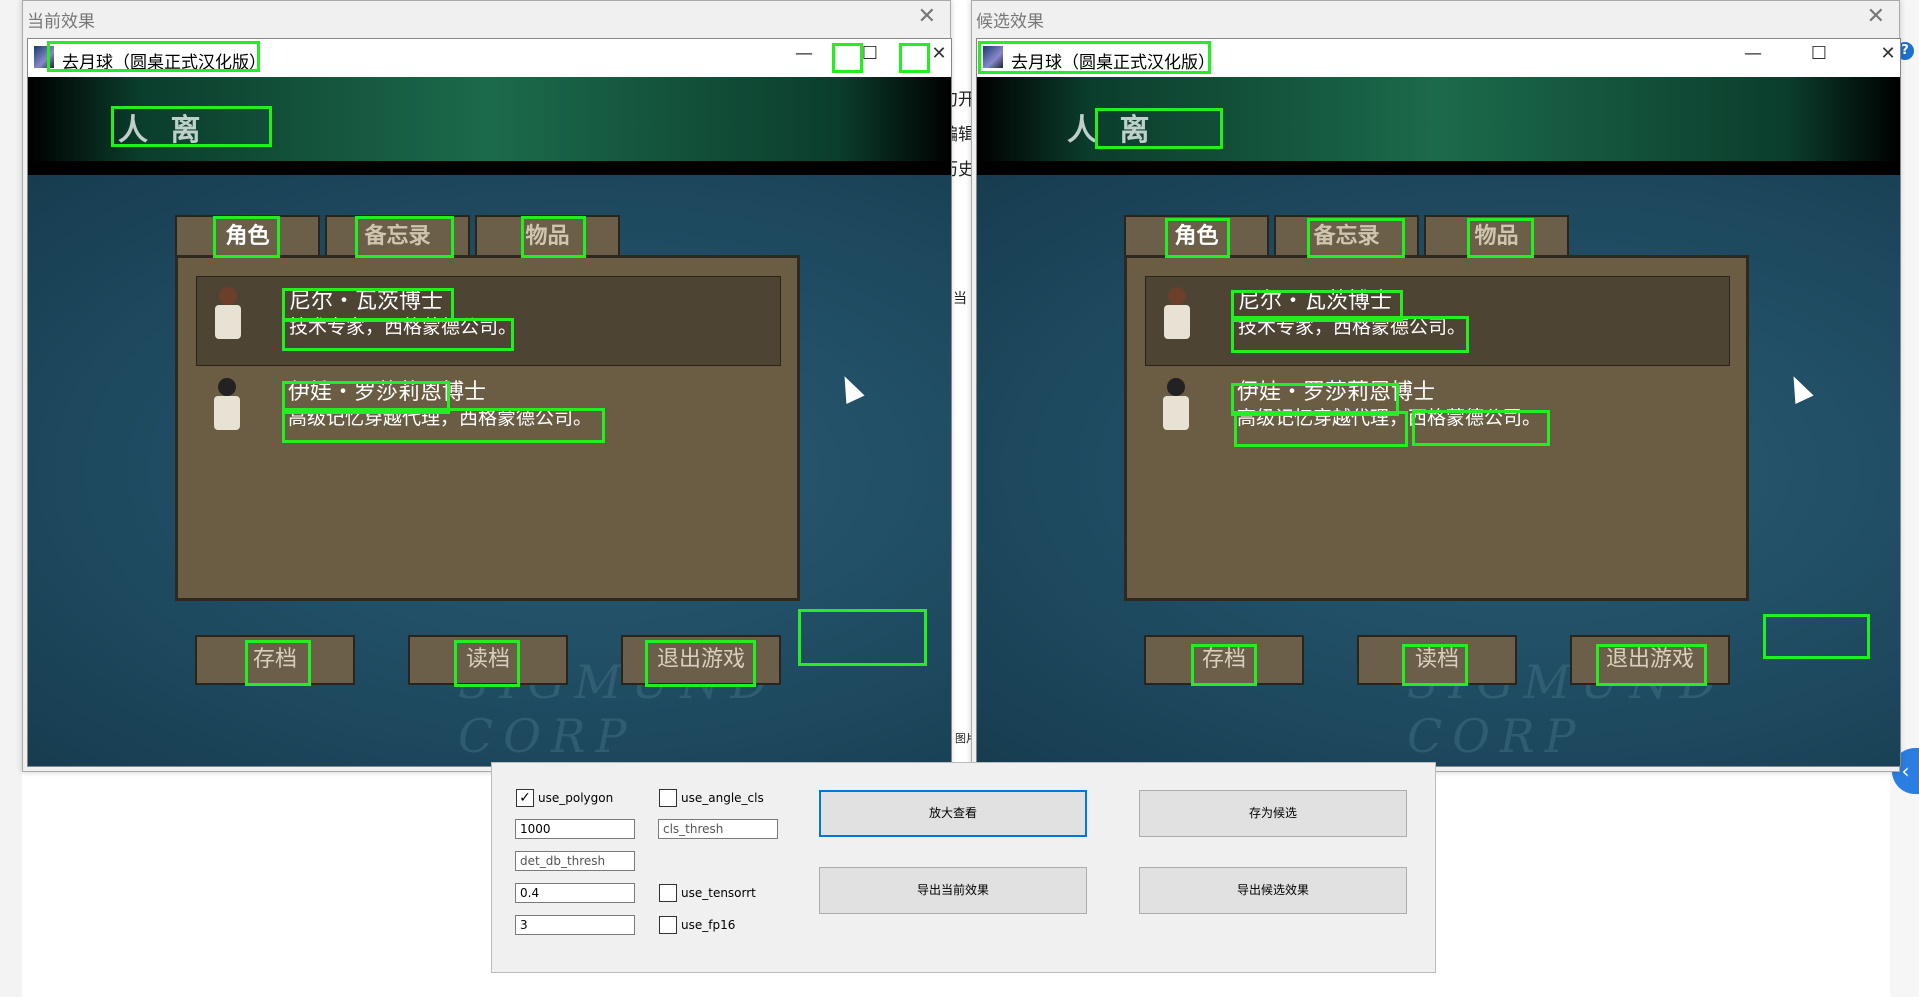  Describe the element at coordinates (708, 925) in the screenshot. I see `use-fp16-label: use_fp16` at that location.